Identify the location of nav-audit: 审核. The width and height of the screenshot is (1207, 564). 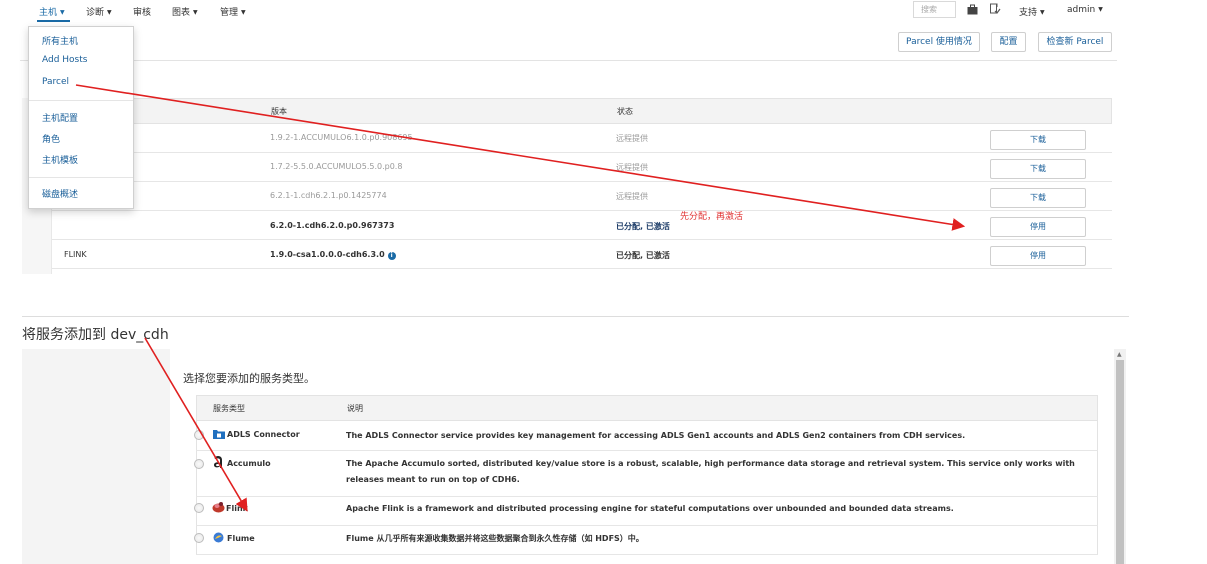
(142, 11).